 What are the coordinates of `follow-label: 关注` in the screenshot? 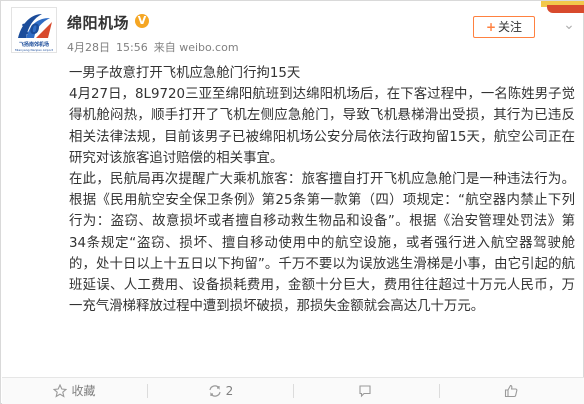 It's located at (510, 27).